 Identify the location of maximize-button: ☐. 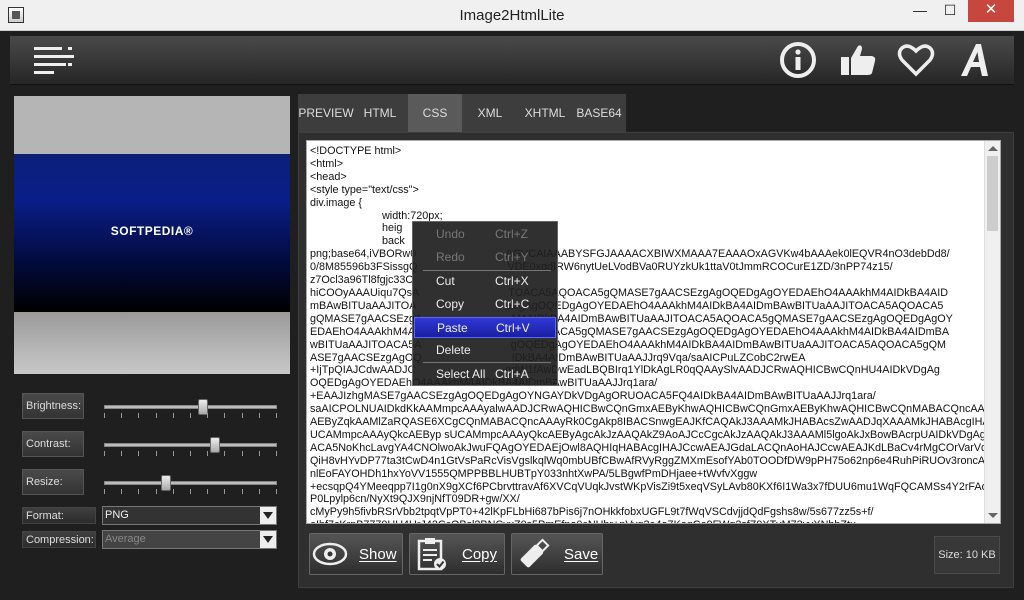
(950, 11).